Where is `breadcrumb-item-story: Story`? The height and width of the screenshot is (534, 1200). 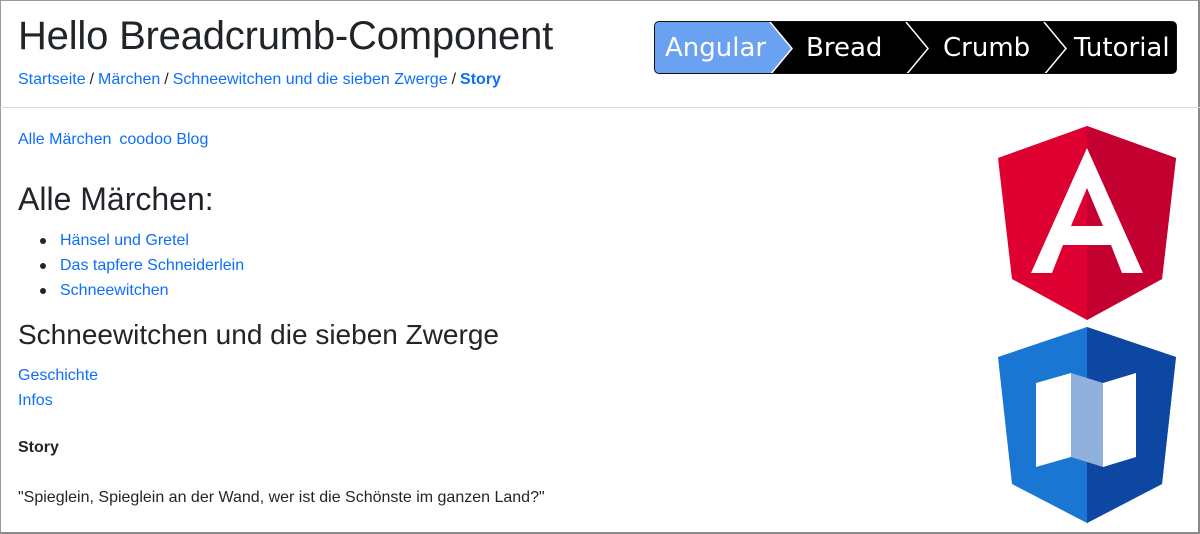 breadcrumb-item-story: Story is located at coordinates (480, 79).